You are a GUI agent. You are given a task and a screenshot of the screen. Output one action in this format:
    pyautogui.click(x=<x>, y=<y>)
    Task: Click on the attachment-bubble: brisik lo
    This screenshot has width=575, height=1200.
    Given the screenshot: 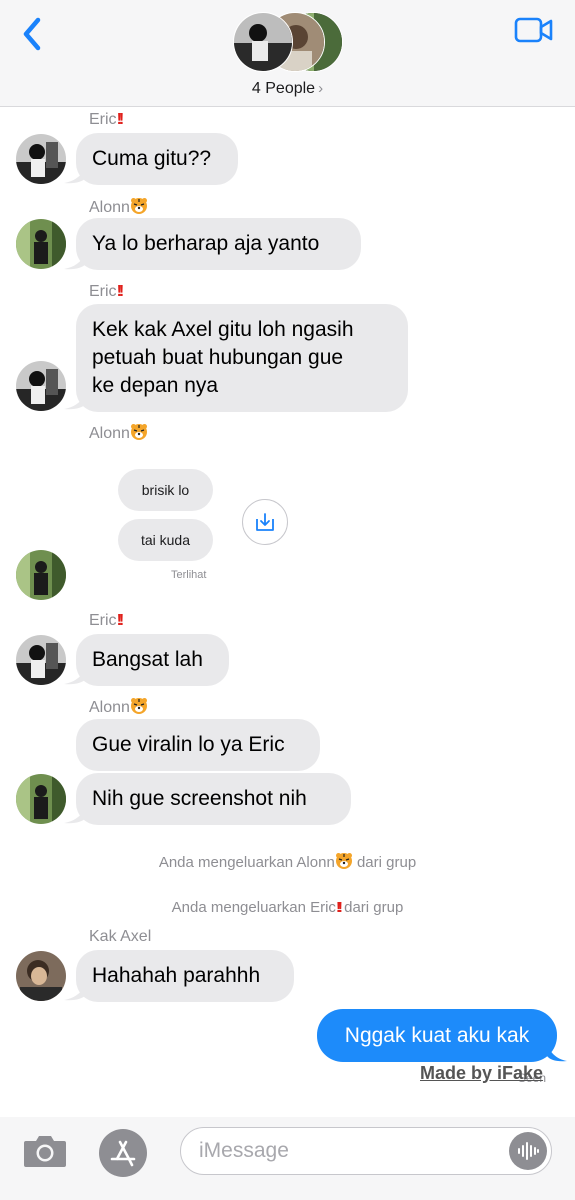 What is the action you would take?
    pyautogui.click(x=165, y=490)
    